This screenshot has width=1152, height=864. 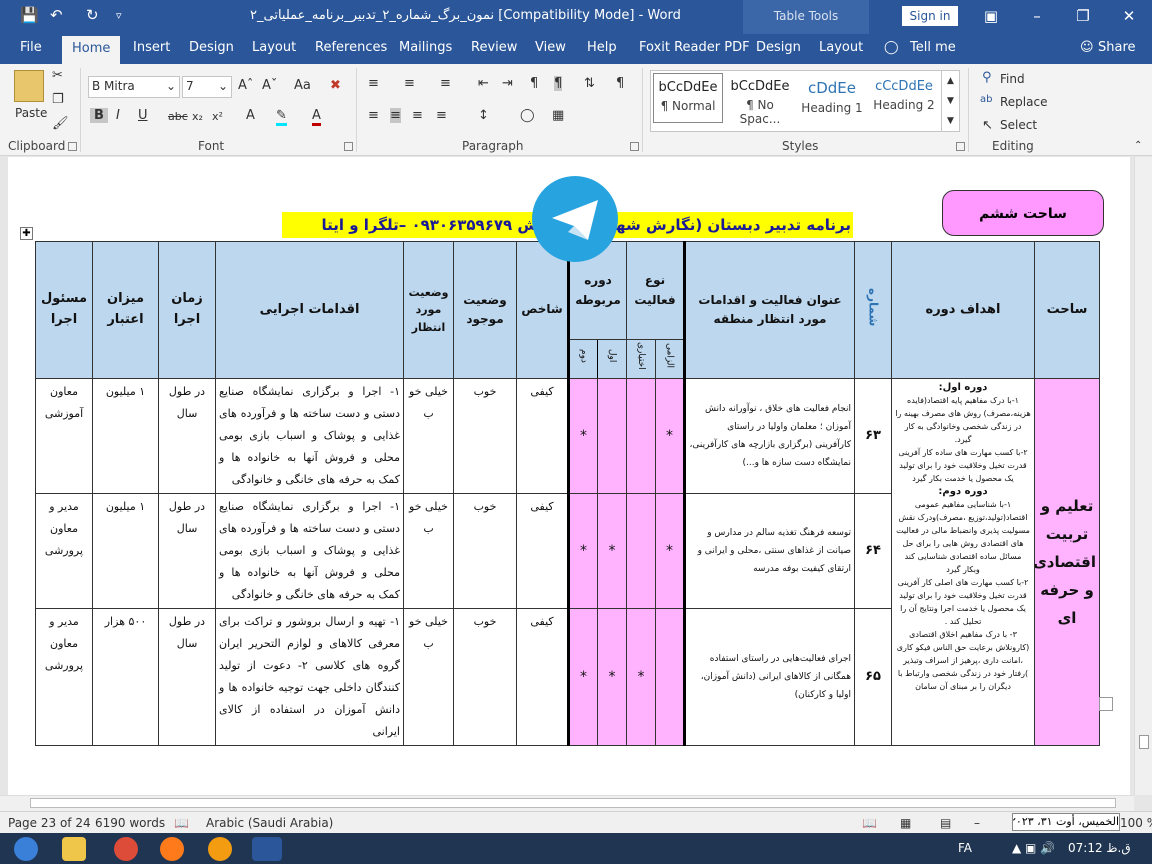 I want to click on copy-icon: ❐, so click(x=58, y=99).